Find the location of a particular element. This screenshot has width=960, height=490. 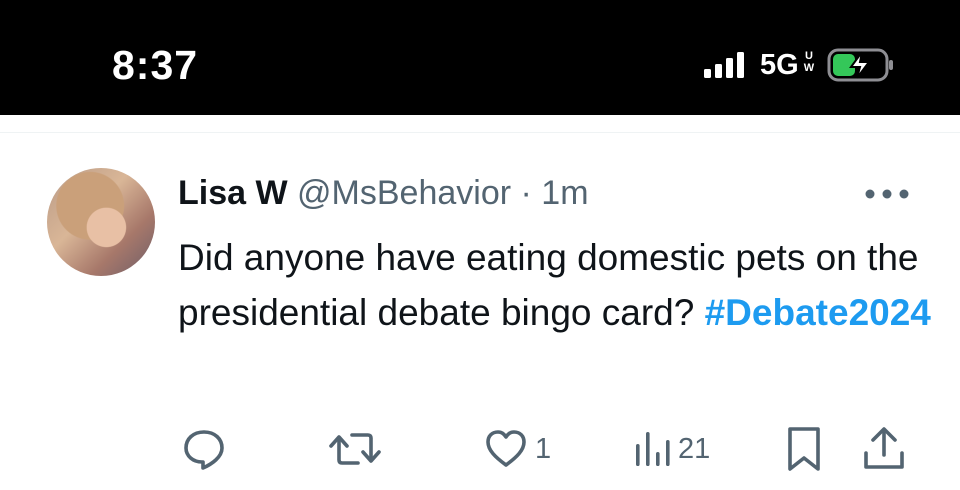

status-time: 8:37 is located at coordinates (155, 65).